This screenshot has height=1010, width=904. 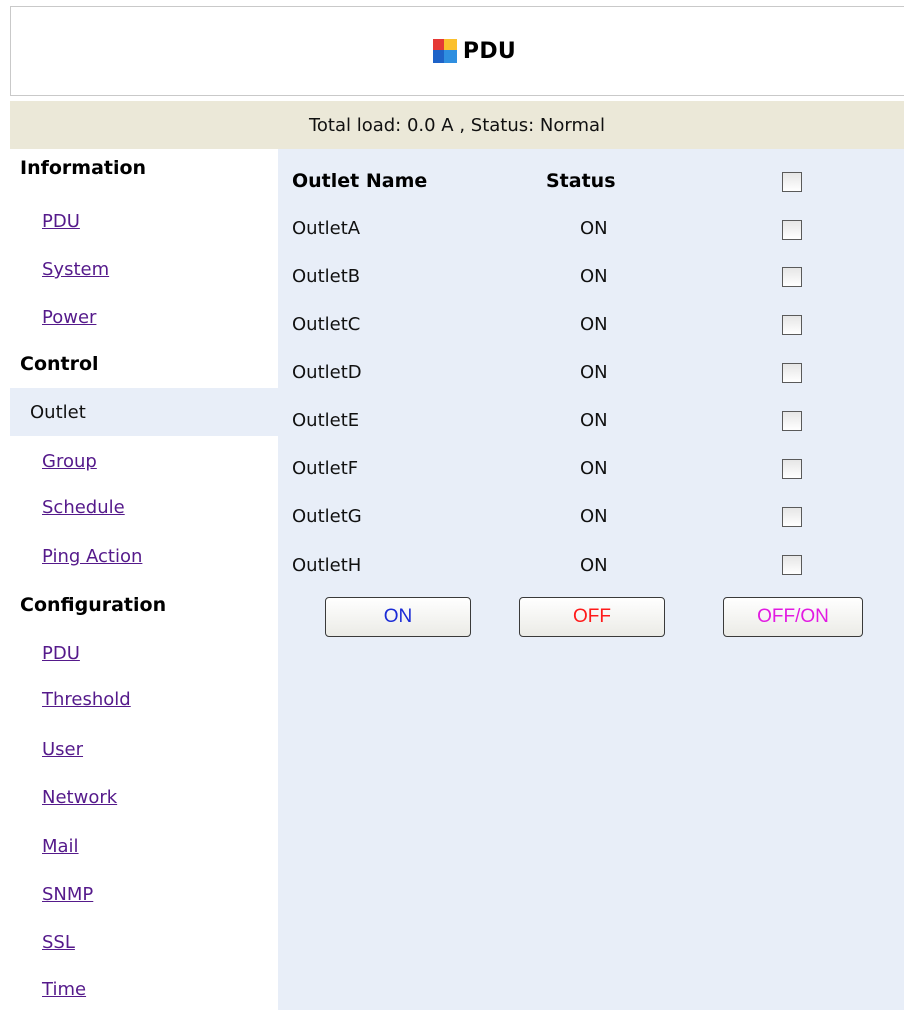 I want to click on sidebar-item-network: Network, so click(x=79, y=797).